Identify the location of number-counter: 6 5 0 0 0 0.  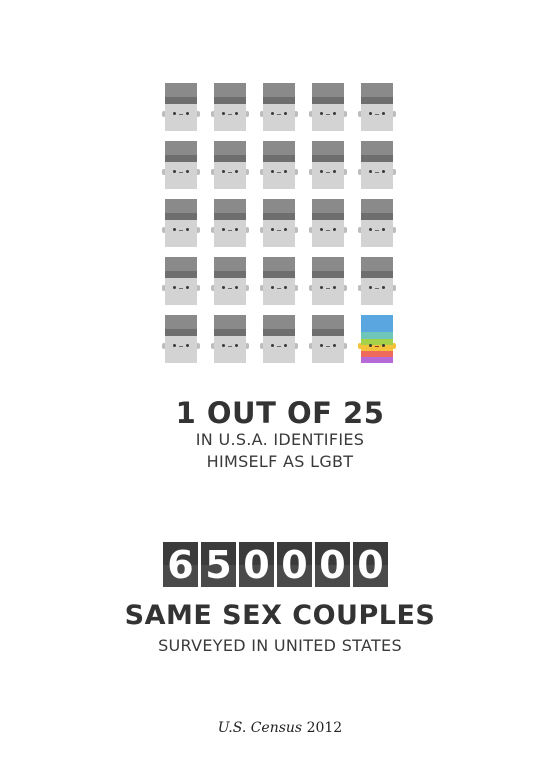
(275, 564).